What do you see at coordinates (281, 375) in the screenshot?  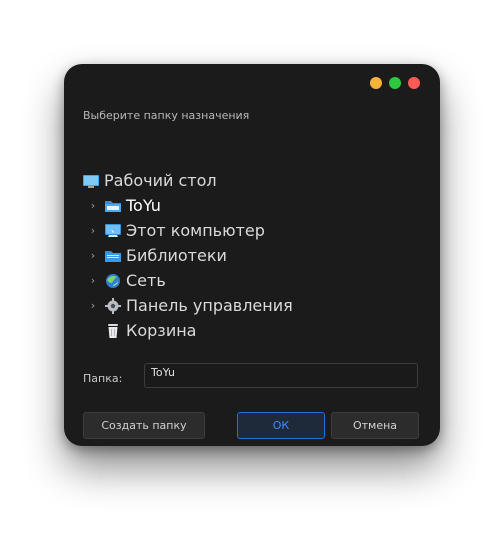 I see `folder-name-input` at bounding box center [281, 375].